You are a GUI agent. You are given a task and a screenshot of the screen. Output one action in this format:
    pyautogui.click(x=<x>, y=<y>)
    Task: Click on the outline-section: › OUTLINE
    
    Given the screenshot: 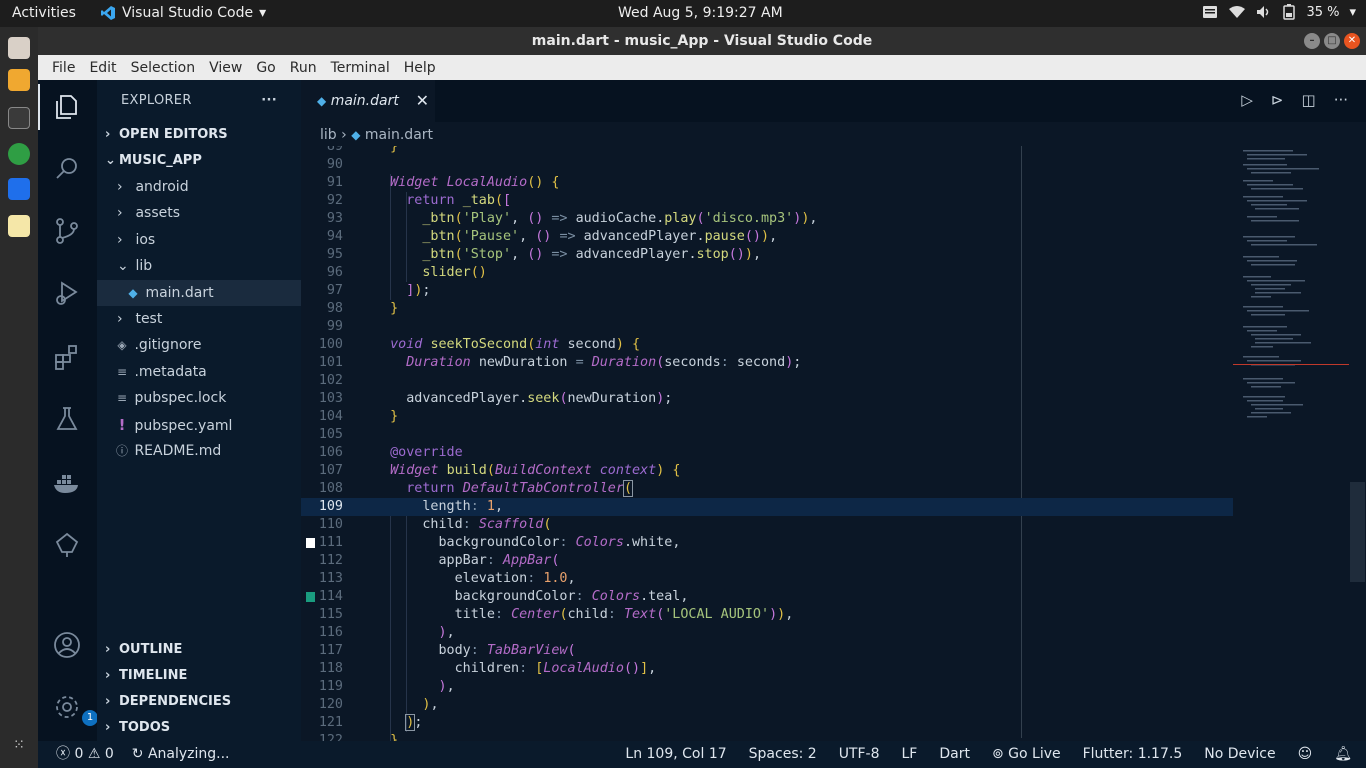 What is the action you would take?
    pyautogui.click(x=199, y=650)
    